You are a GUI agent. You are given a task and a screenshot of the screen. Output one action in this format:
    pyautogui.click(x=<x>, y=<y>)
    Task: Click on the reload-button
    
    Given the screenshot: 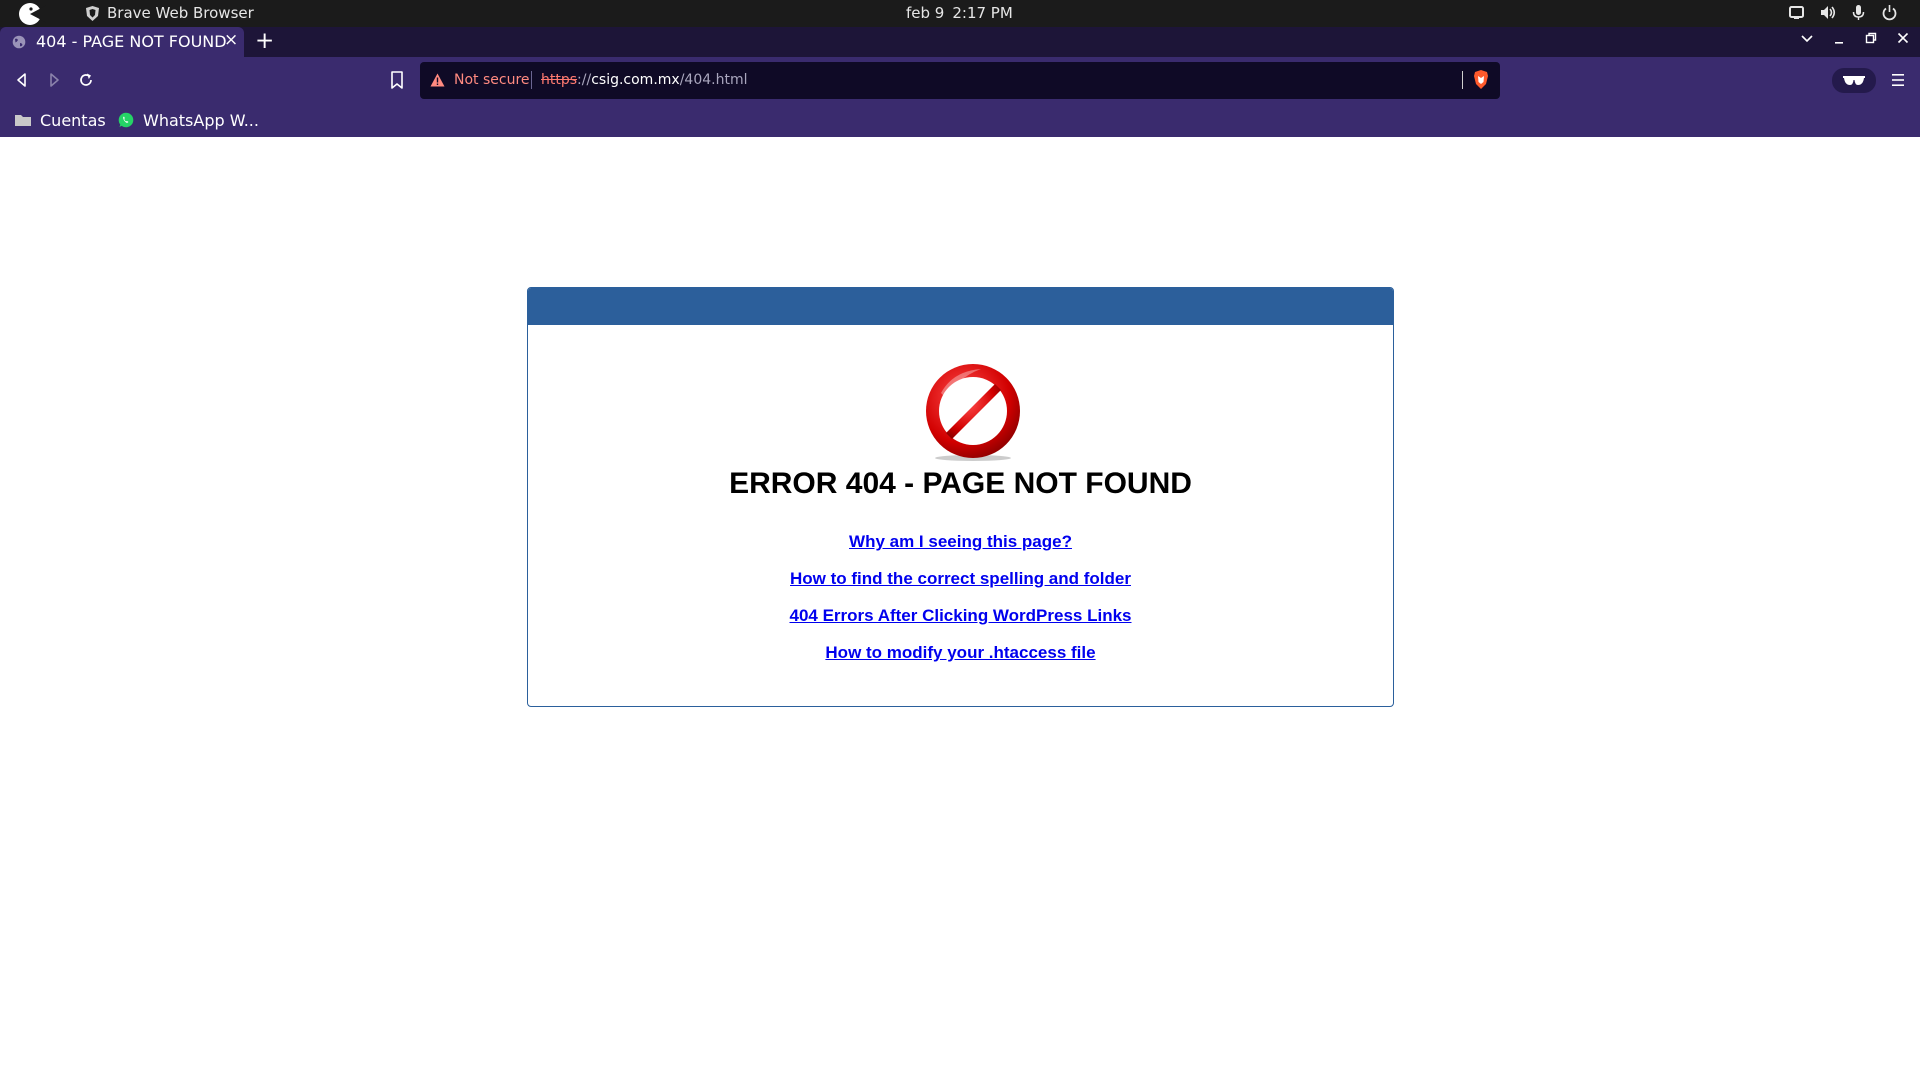 What is the action you would take?
    pyautogui.click(x=86, y=80)
    